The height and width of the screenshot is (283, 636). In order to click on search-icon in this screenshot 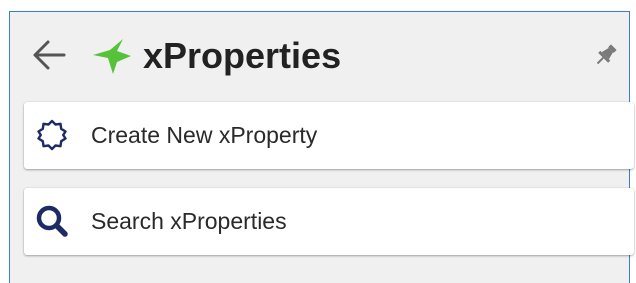, I will do `click(52, 221)`.